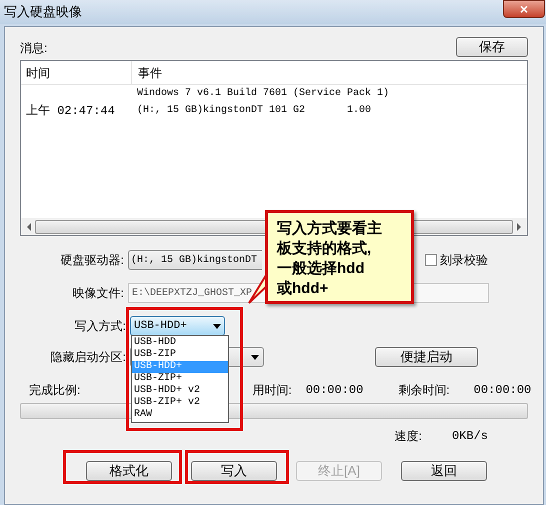 Image resolution: width=546 pixels, height=505 pixels. Describe the element at coordinates (335, 390) in the screenshot. I see `elapsed-time: 00:00:00` at that location.